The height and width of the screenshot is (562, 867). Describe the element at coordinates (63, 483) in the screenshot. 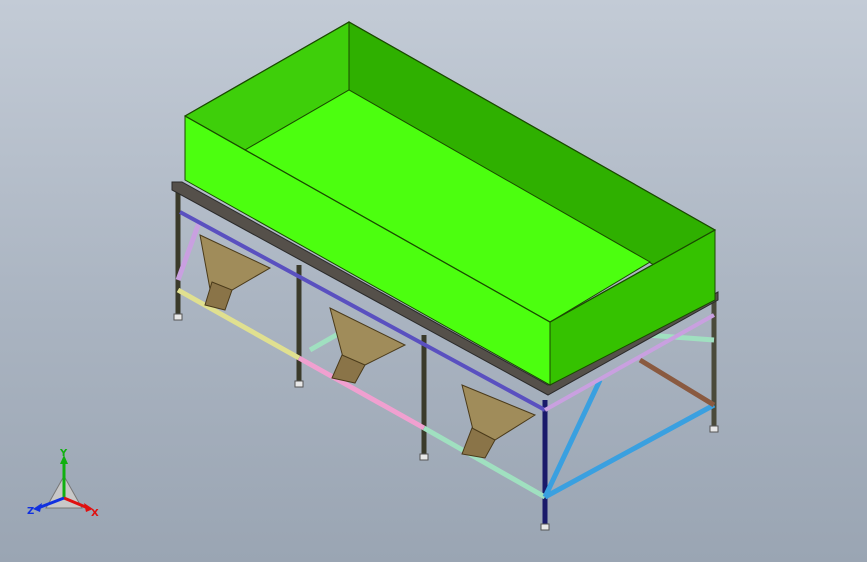

I see `reference-triad: Y X Z` at that location.